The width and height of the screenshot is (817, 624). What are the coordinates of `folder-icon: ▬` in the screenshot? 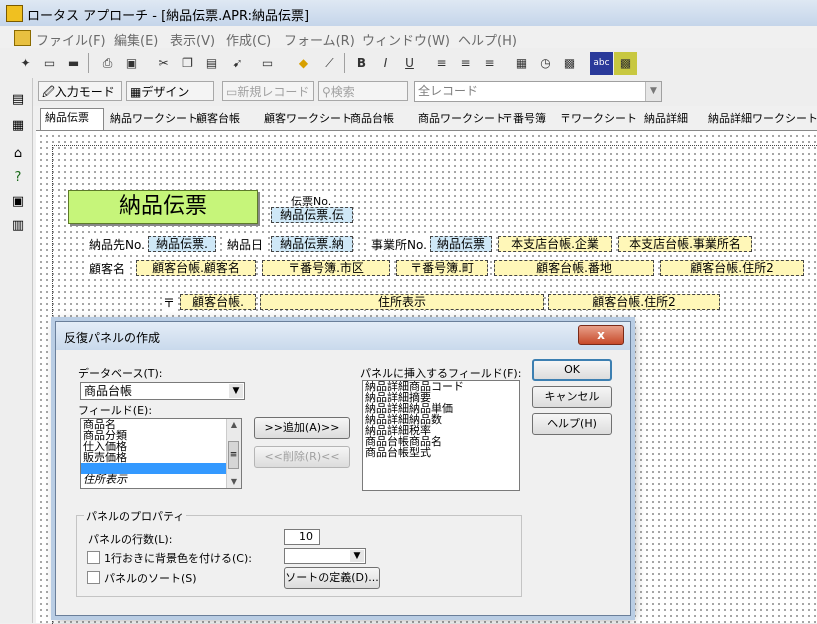 It's located at (73, 63).